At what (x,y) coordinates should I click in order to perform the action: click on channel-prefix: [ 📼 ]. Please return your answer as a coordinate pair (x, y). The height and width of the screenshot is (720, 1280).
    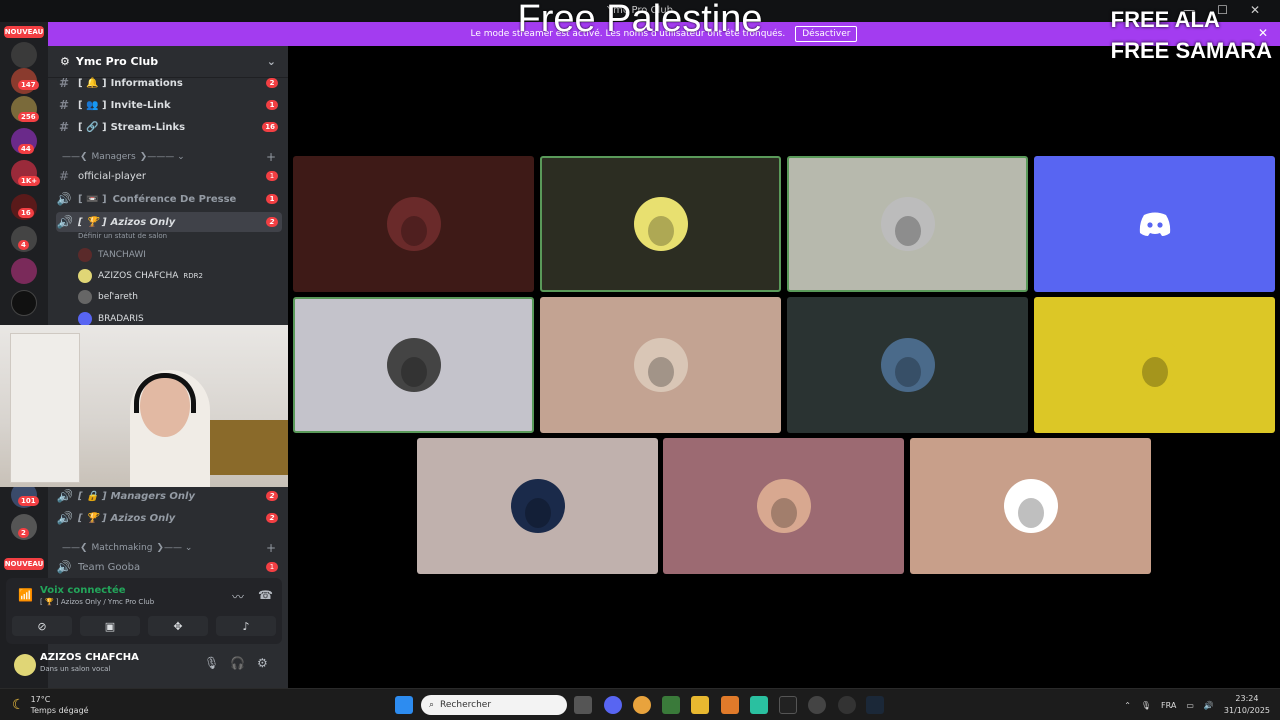
    Looking at the image, I should click on (92, 199).